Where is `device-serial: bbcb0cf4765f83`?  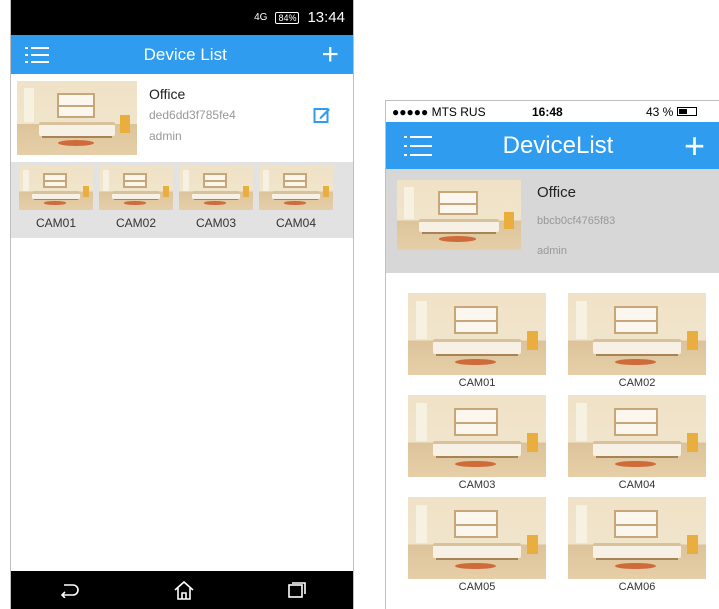 device-serial: bbcb0cf4765f83 is located at coordinates (576, 221).